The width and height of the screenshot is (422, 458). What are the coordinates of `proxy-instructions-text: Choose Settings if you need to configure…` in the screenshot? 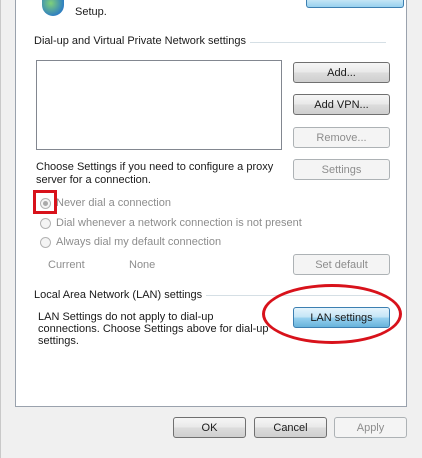 It's located at (155, 173).